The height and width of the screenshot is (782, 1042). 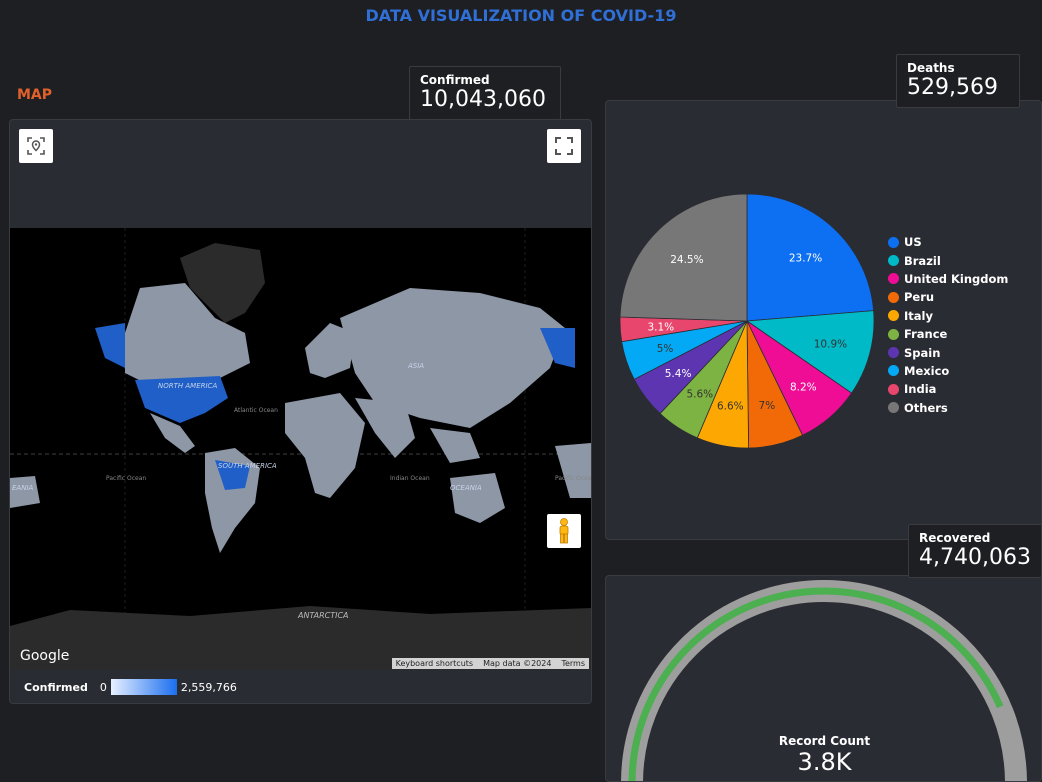 I want to click on legend-label: Peru, so click(x=919, y=297).